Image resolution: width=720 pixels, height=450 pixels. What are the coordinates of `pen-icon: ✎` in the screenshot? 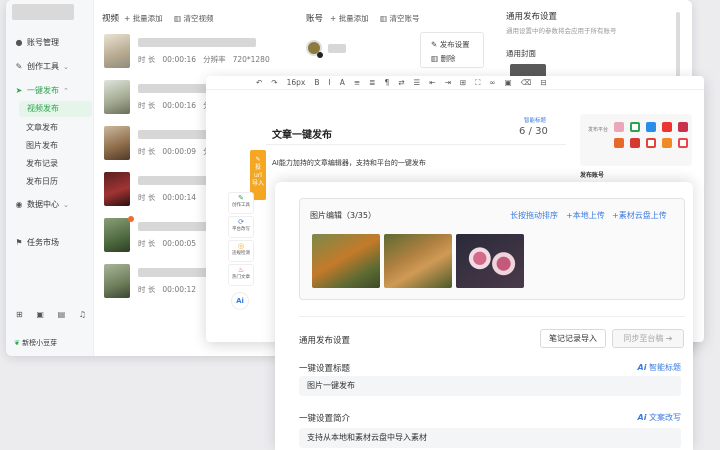 It's located at (434, 44).